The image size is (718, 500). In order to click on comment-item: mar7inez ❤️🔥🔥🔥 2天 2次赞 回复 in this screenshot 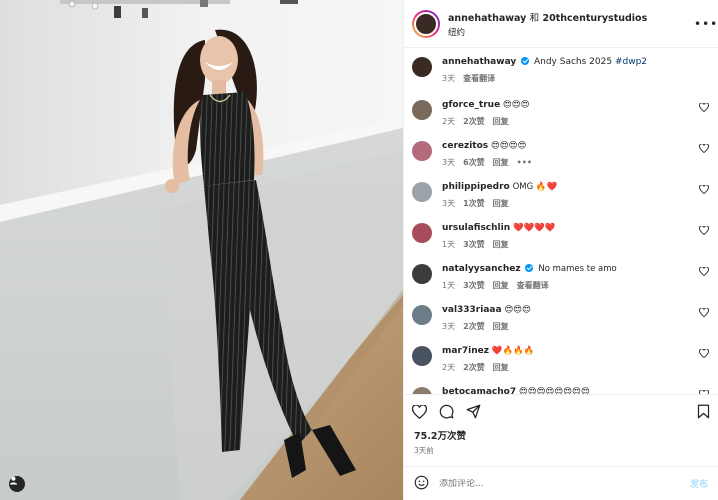, I will do `click(561, 359)`.